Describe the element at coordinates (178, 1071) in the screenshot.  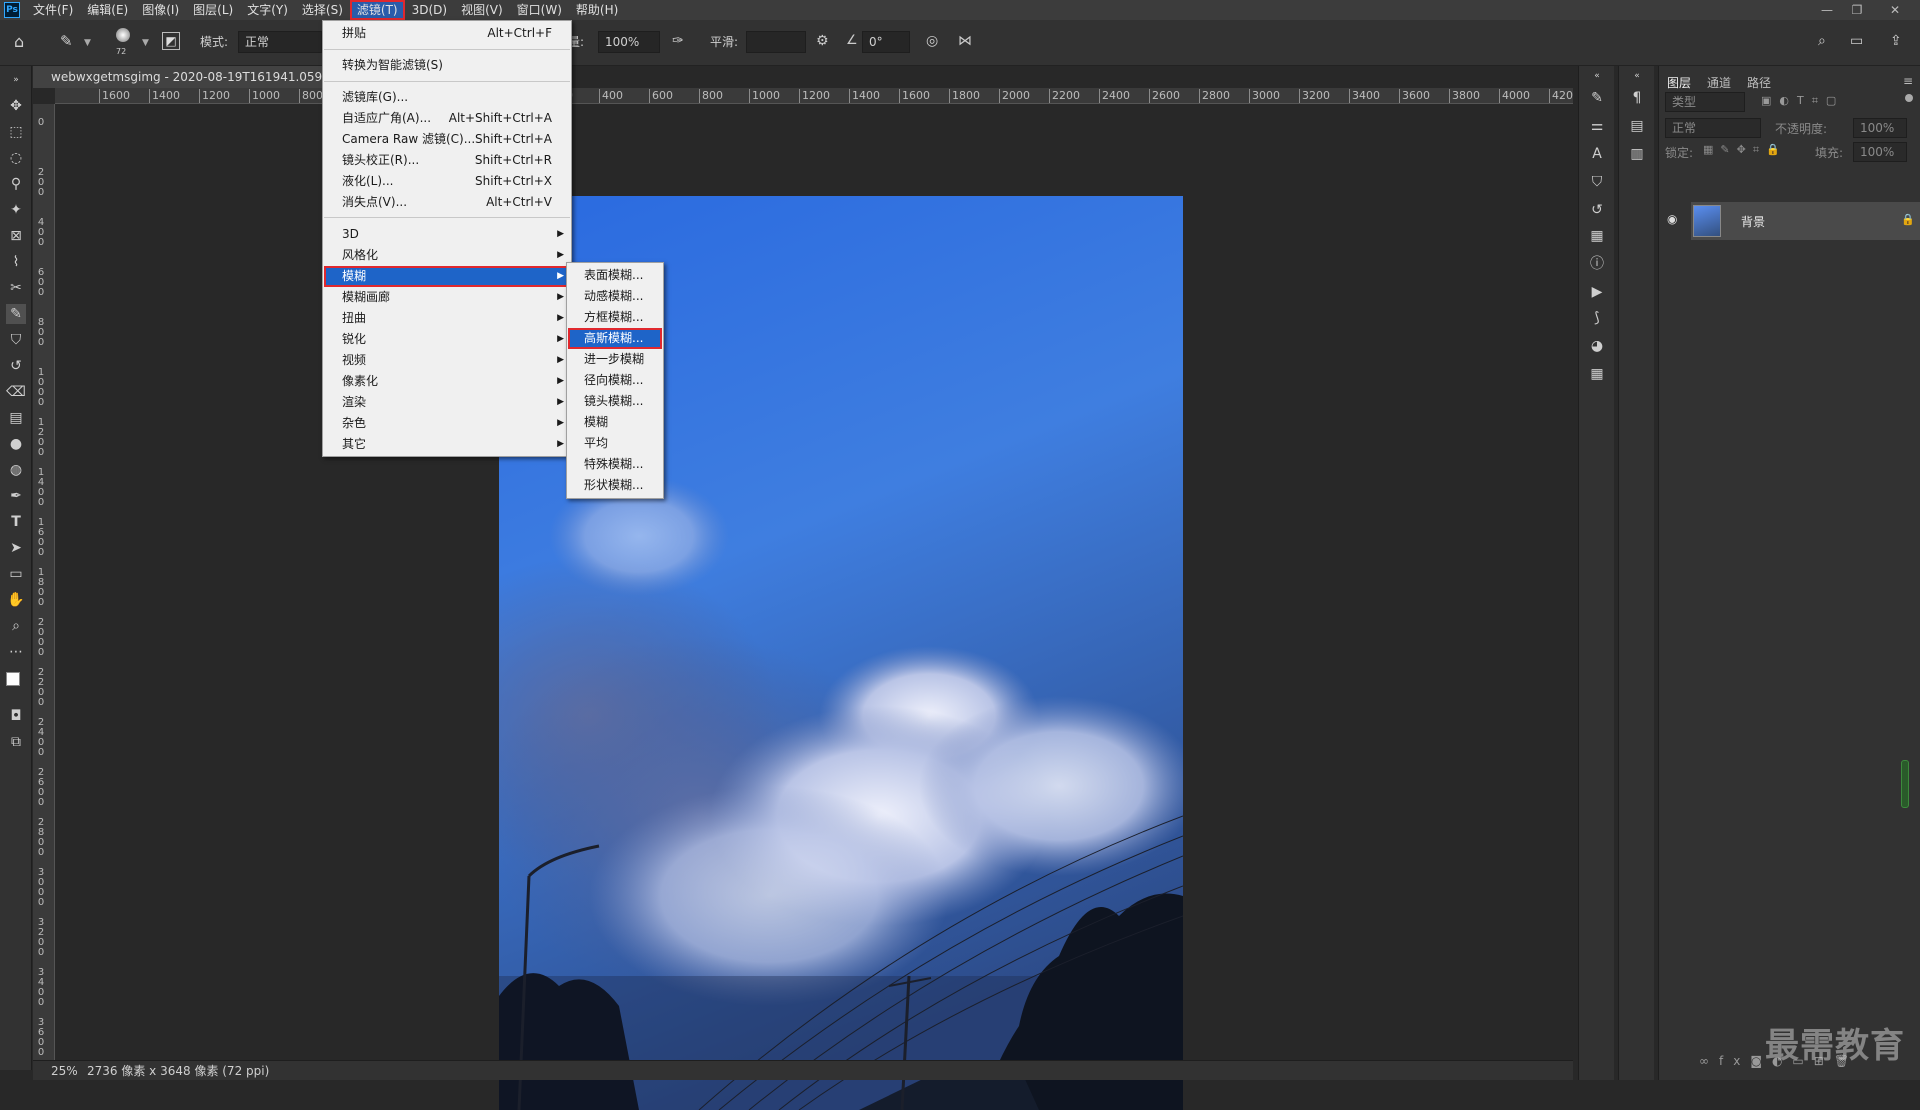
I see `document-info: 2736 像素 x 3648 像素 (72 ppi)` at that location.